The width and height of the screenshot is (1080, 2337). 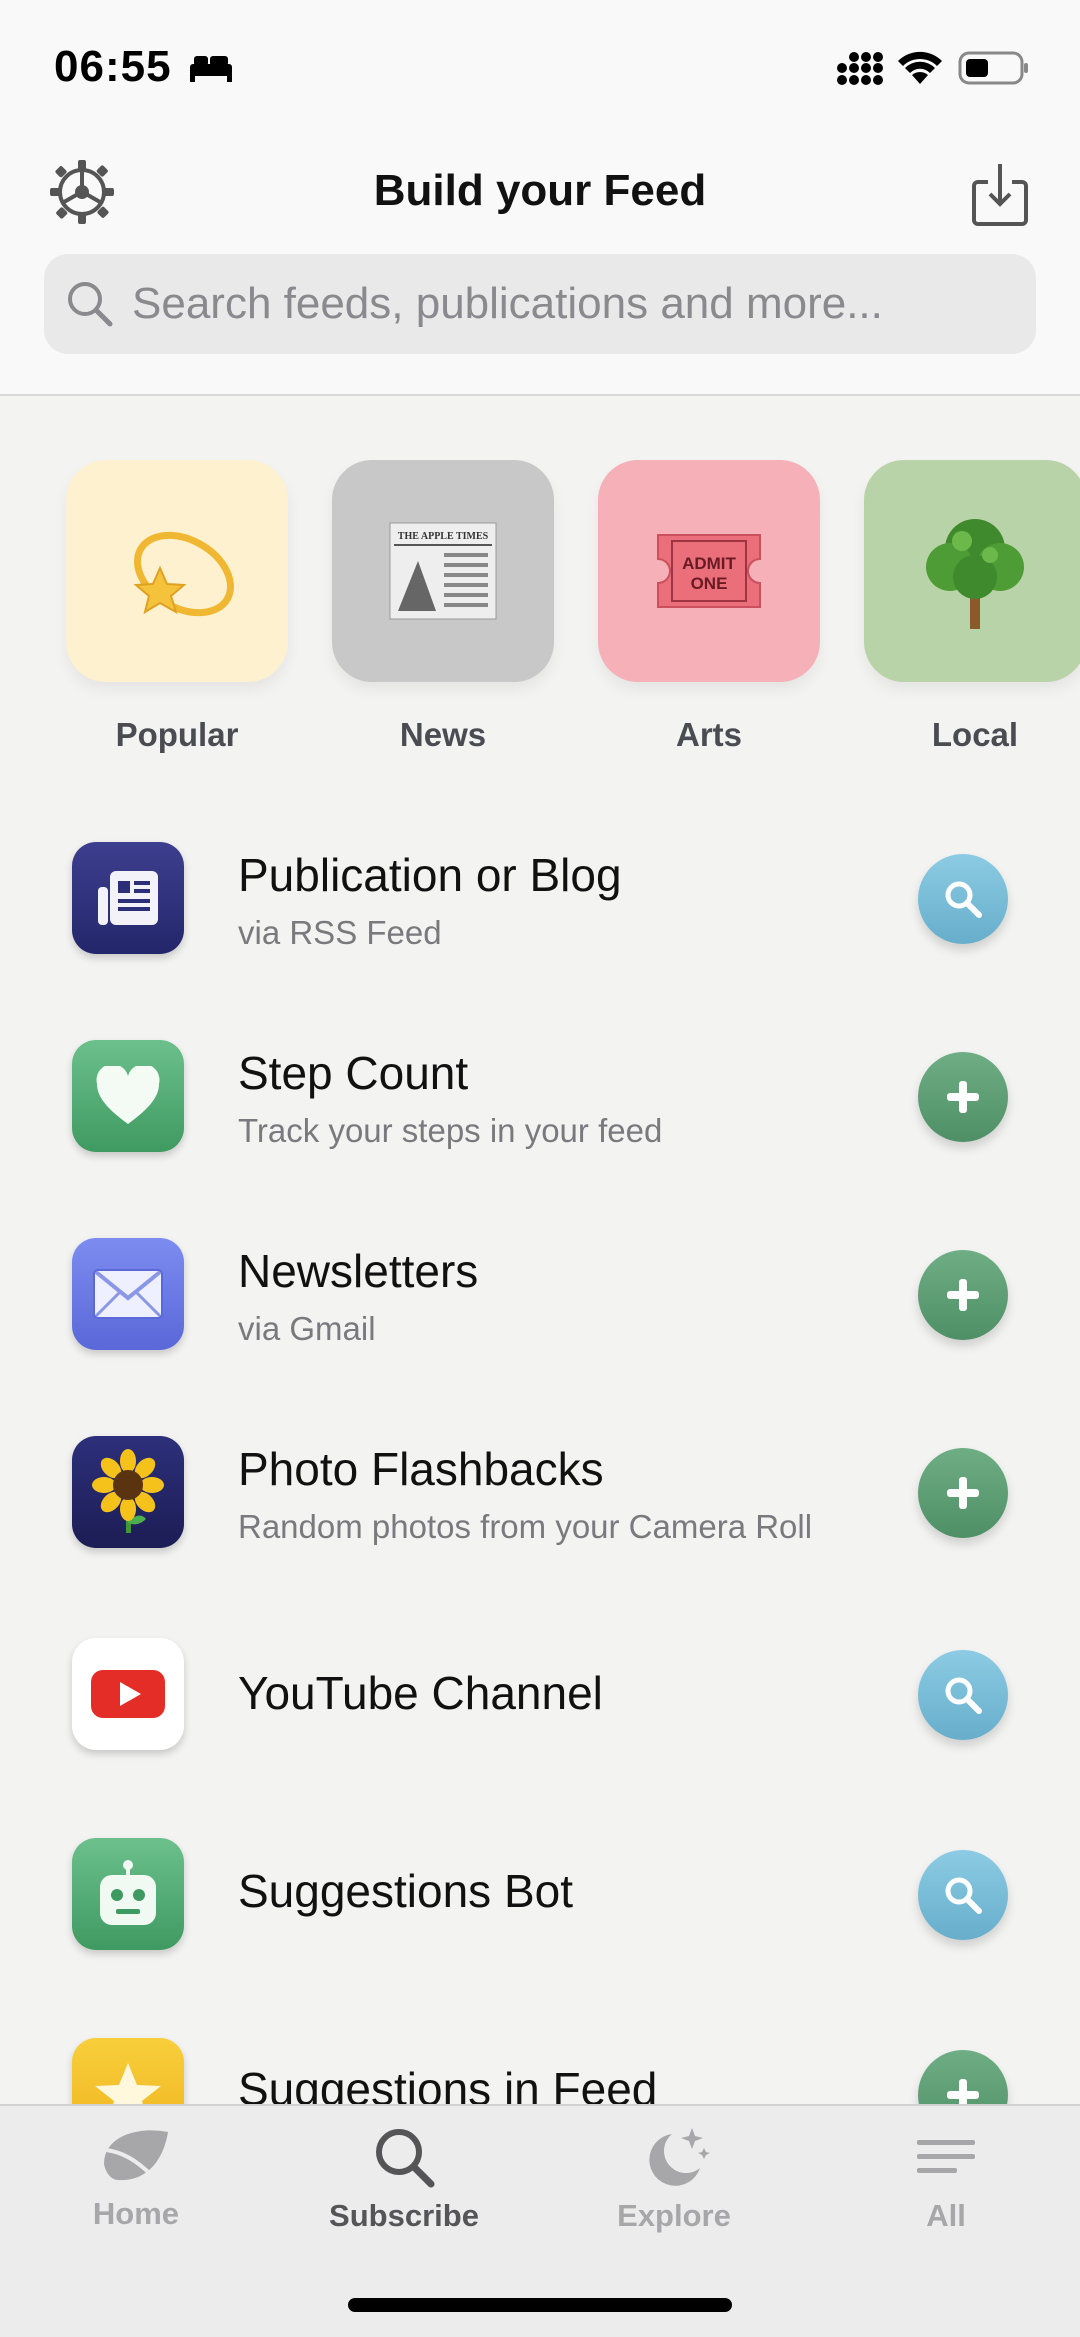 I want to click on category-tile: ADMIT ONE, so click(x=709, y=571).